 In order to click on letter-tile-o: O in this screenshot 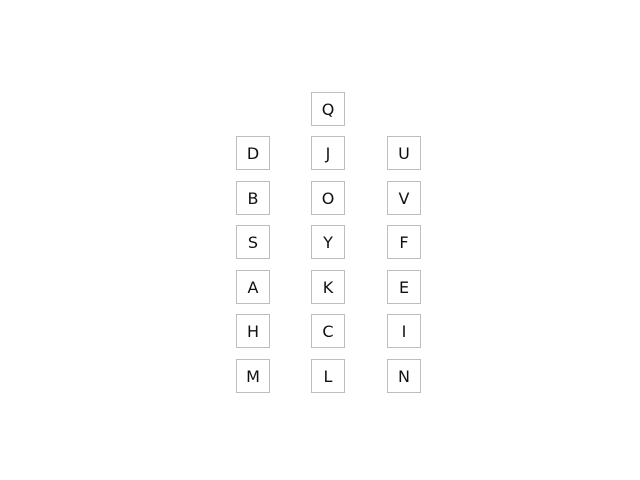, I will do `click(328, 198)`.